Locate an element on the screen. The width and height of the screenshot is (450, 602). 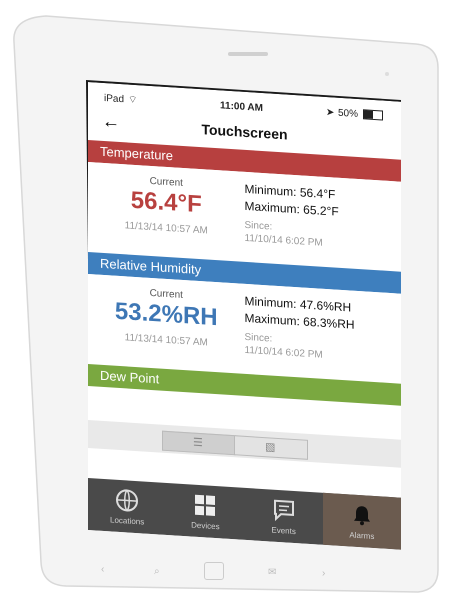
tab-events: Events is located at coordinates (284, 516).